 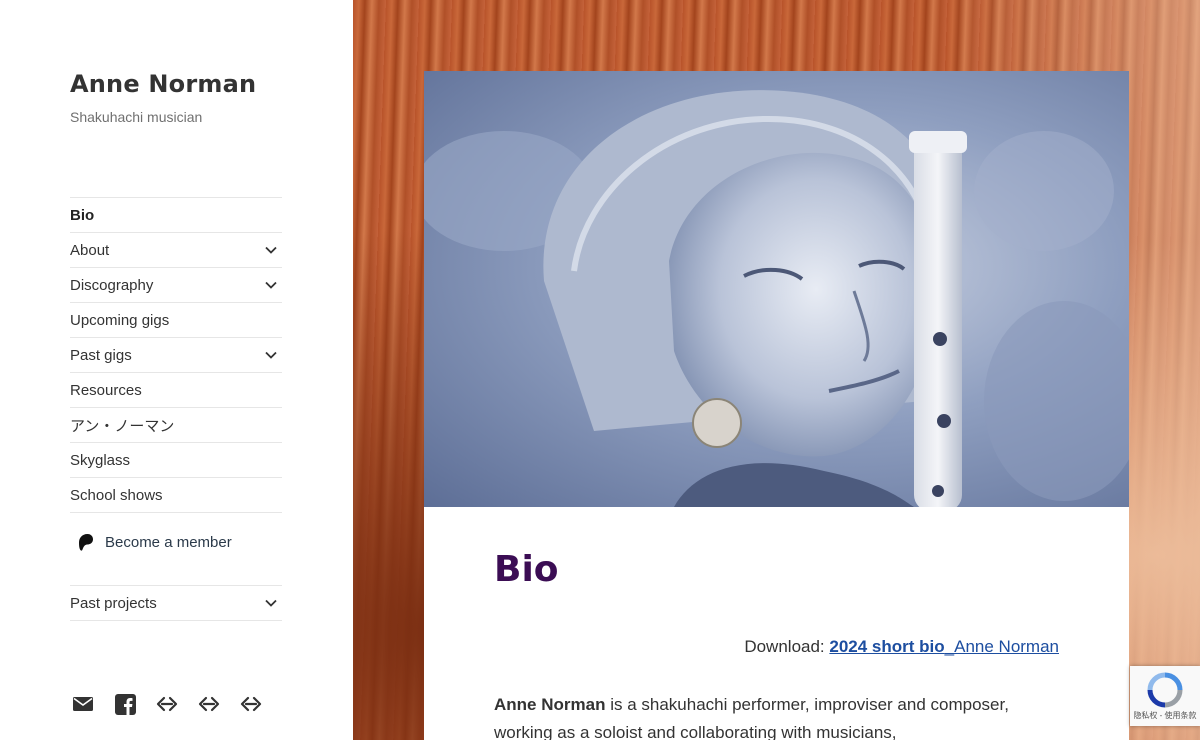 I want to click on nav-item-past-projects: Past projects, so click(x=176, y=603).